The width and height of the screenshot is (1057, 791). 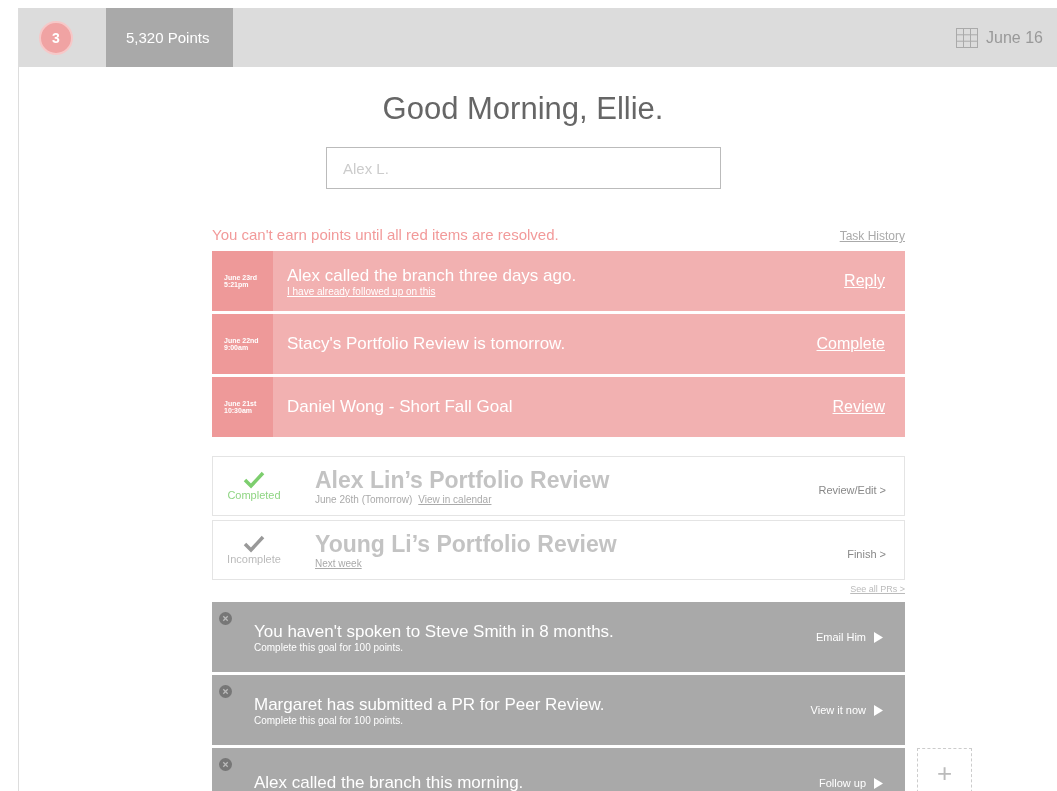 What do you see at coordinates (838, 710) in the screenshot?
I see `goal-action-link: View it now` at bounding box center [838, 710].